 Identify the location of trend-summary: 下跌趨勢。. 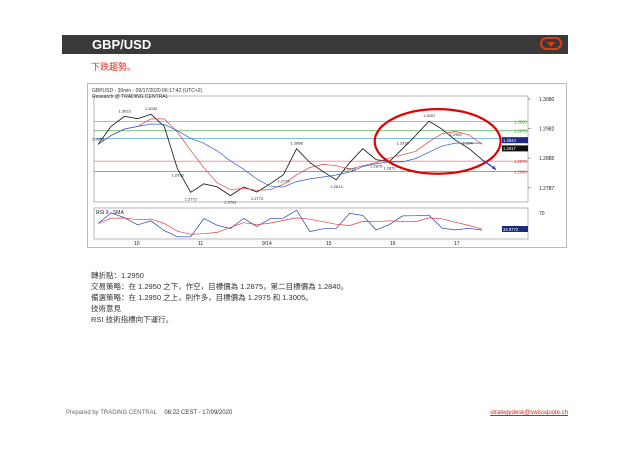
(114, 67).